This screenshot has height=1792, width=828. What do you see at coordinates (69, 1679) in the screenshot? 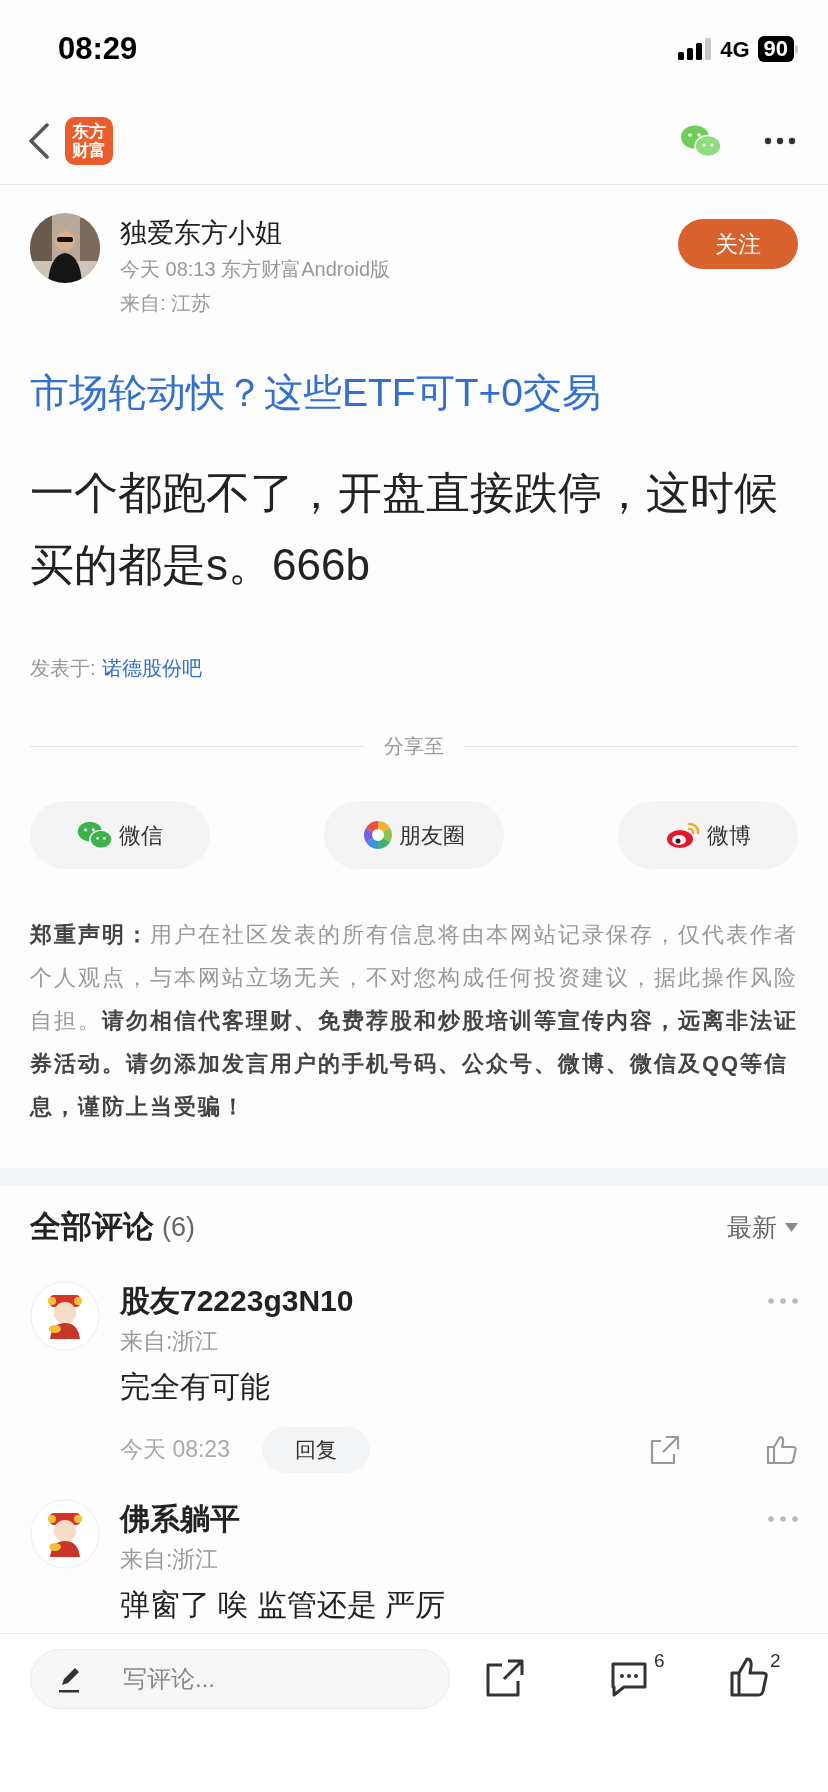
I see `pencil-icon` at bounding box center [69, 1679].